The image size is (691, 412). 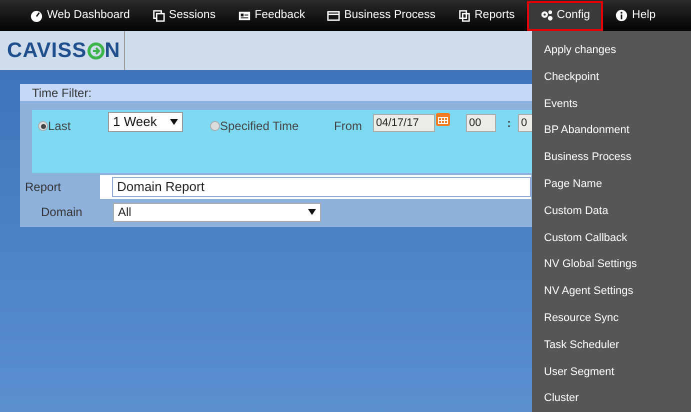 What do you see at coordinates (561, 398) in the screenshot?
I see `menu-item: Cluster` at bounding box center [561, 398].